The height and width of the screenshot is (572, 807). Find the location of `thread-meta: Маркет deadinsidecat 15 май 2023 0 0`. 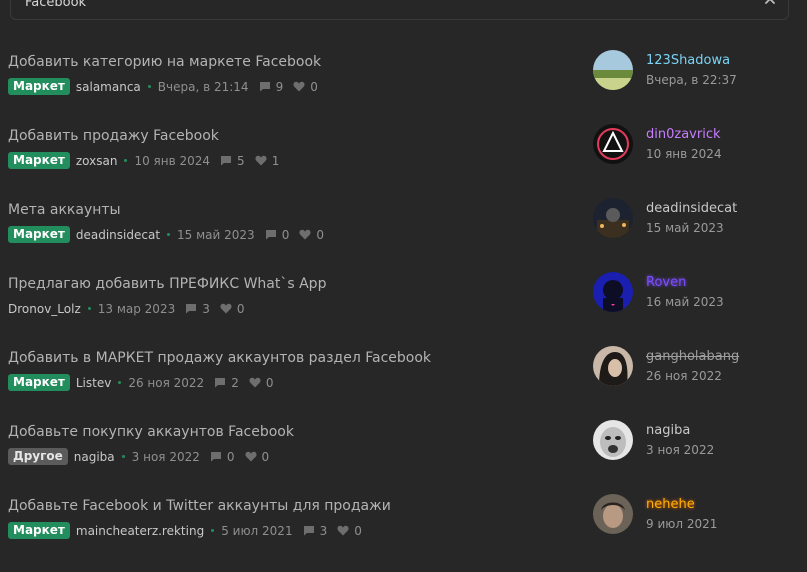

thread-meta: Маркет deadinsidecat 15 май 2023 0 0 is located at coordinates (171, 234).